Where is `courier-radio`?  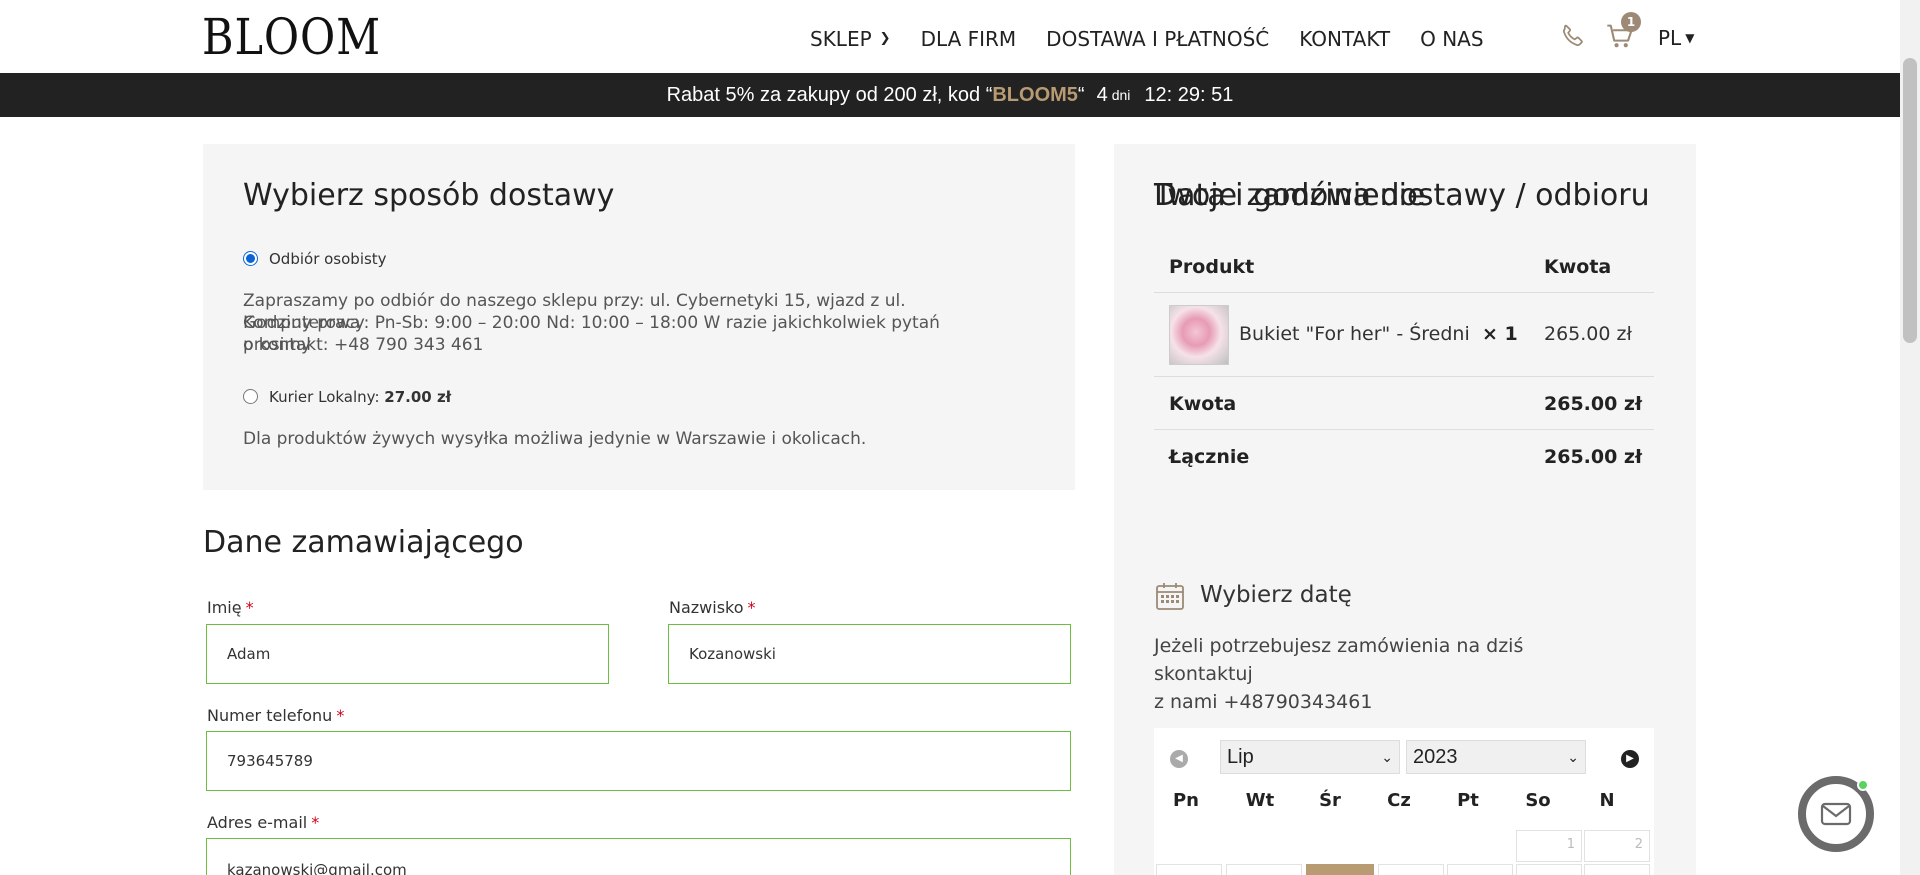
courier-radio is located at coordinates (250, 396).